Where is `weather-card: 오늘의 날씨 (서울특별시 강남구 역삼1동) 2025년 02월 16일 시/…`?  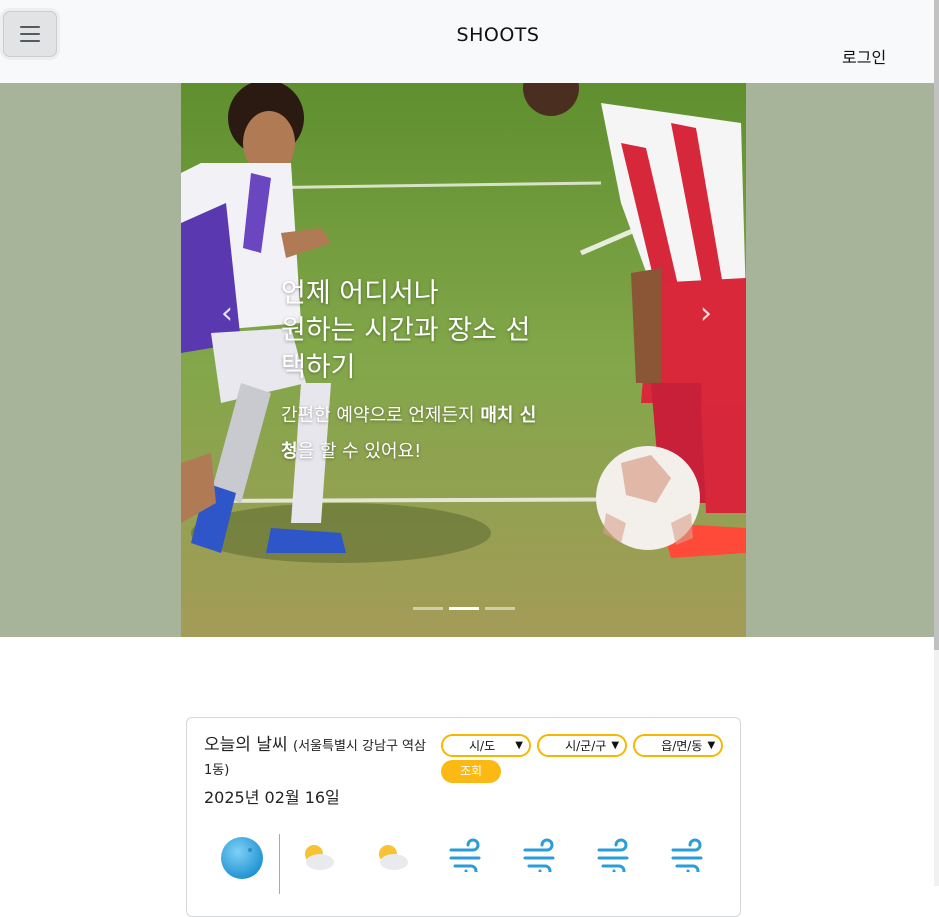
weather-card: 오늘의 날씨 (서울특별시 강남구 역삼1동) 2025년 02월 16일 시/… is located at coordinates (463, 817).